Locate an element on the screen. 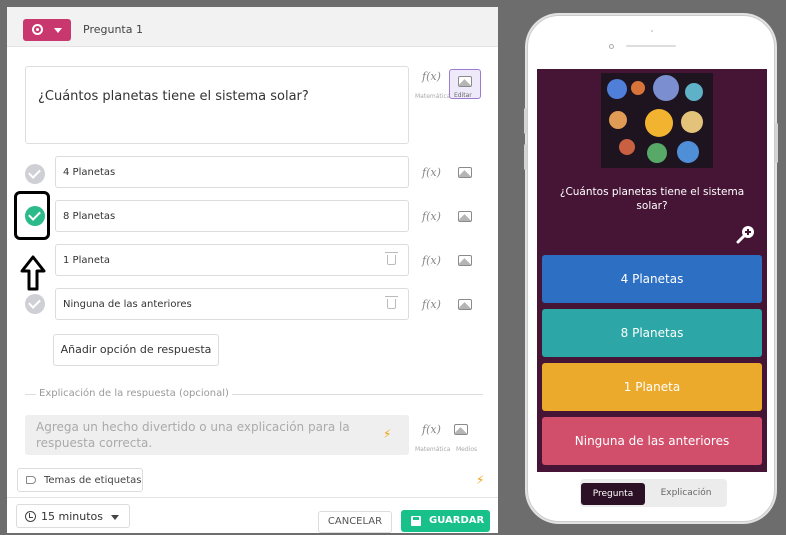  save-button: GUARDAR is located at coordinates (445, 521).